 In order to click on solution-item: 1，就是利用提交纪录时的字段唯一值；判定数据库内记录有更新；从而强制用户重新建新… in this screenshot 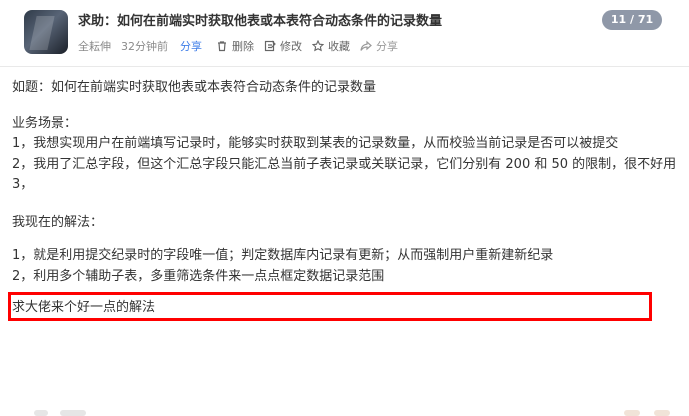, I will do `click(283, 255)`.